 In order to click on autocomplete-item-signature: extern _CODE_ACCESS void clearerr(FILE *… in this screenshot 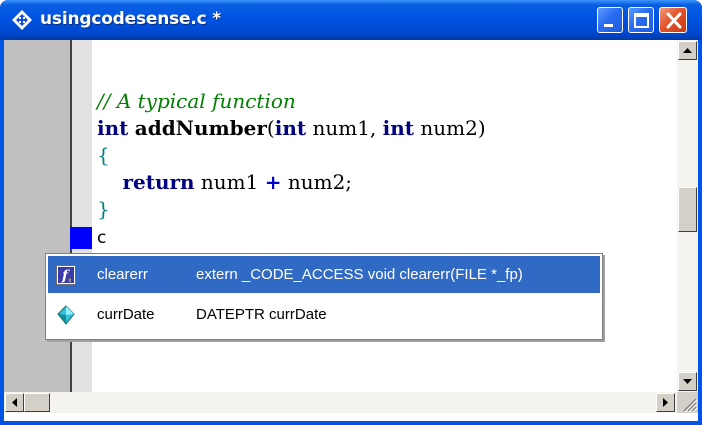, I will do `click(359, 274)`.